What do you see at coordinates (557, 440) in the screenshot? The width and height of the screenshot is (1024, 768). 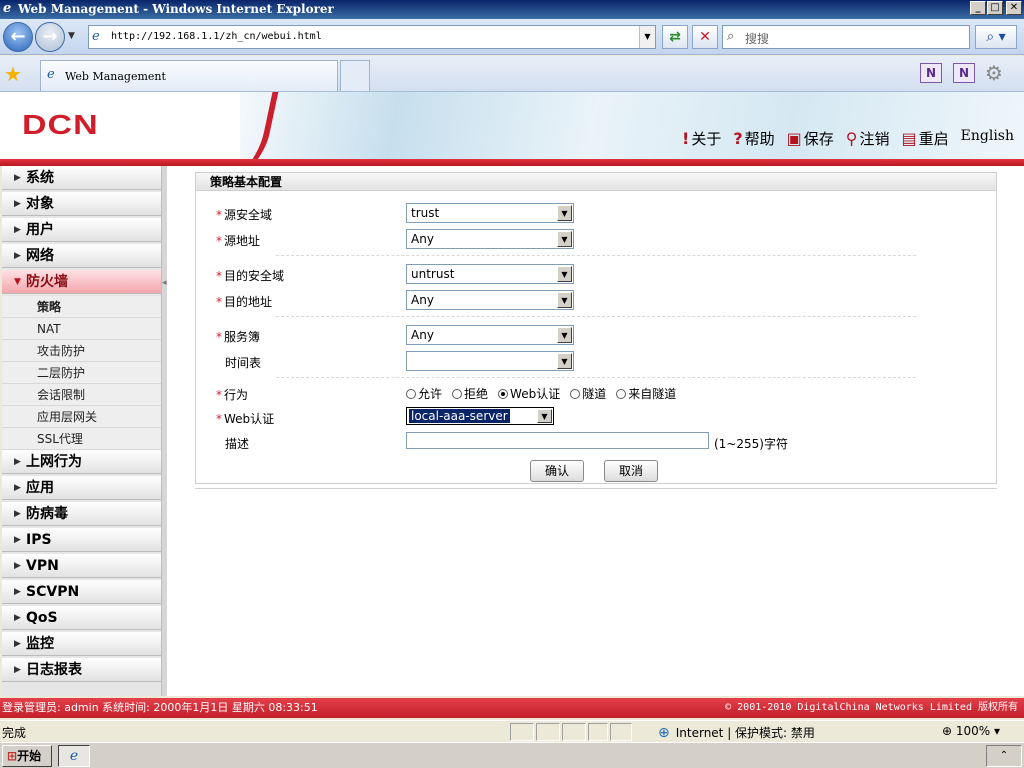 I see `description-input` at bounding box center [557, 440].